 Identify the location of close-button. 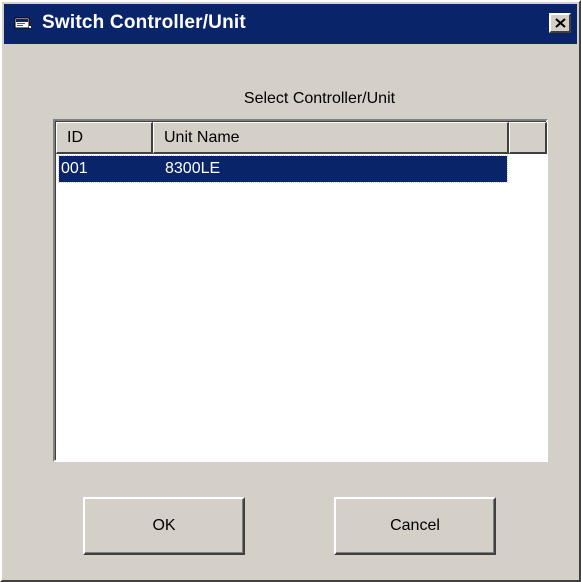
(560, 23).